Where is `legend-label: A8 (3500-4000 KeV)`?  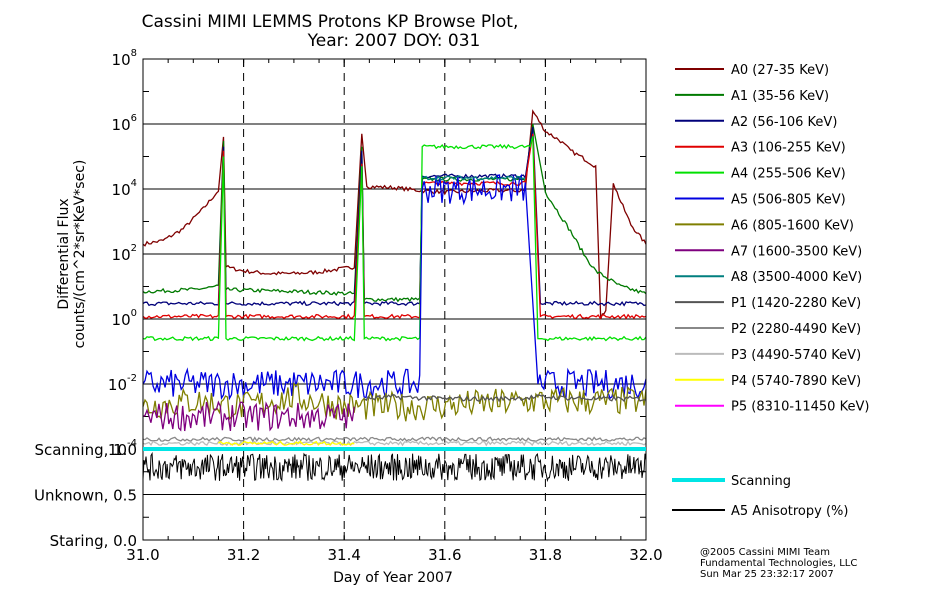
legend-label: A8 (3500-4000 KeV) is located at coordinates (796, 277).